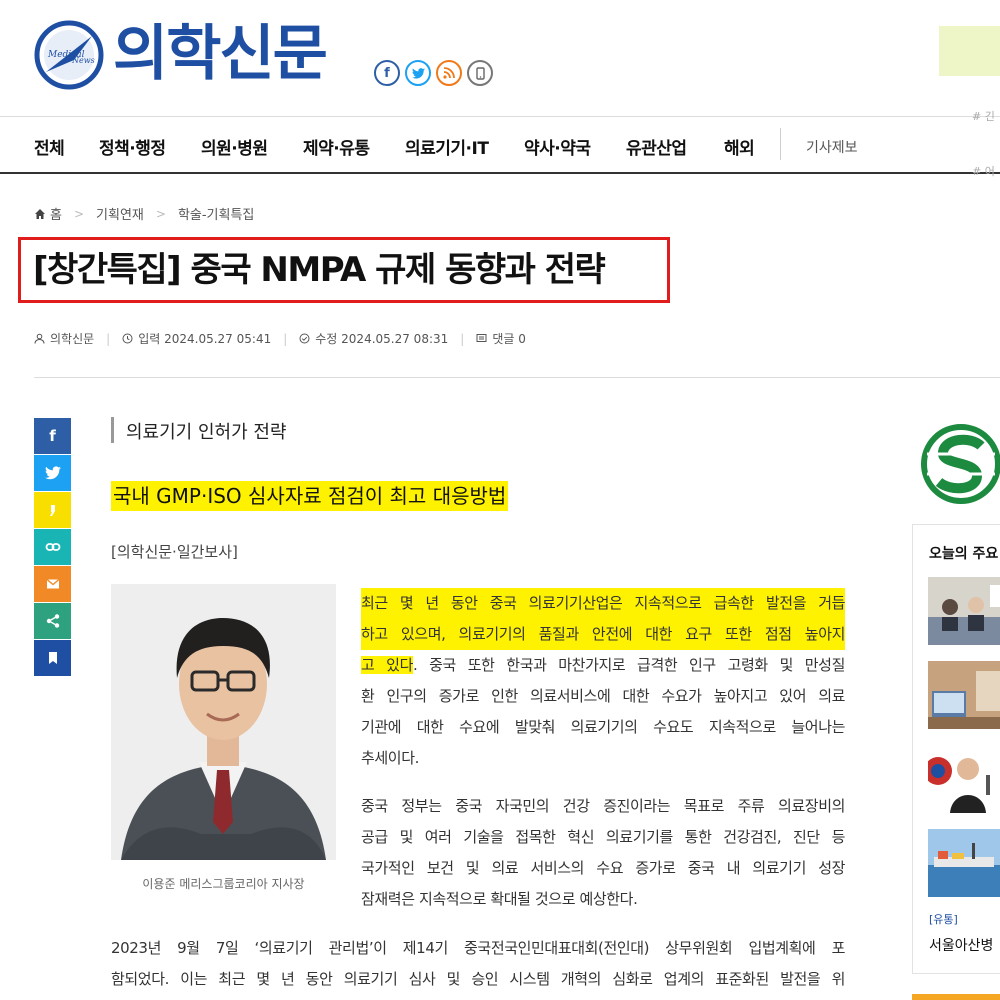 The image size is (1000, 1000). I want to click on article-headline: [창간특집] 중국 NMPA 규제 동향과 전략, so click(319, 270).